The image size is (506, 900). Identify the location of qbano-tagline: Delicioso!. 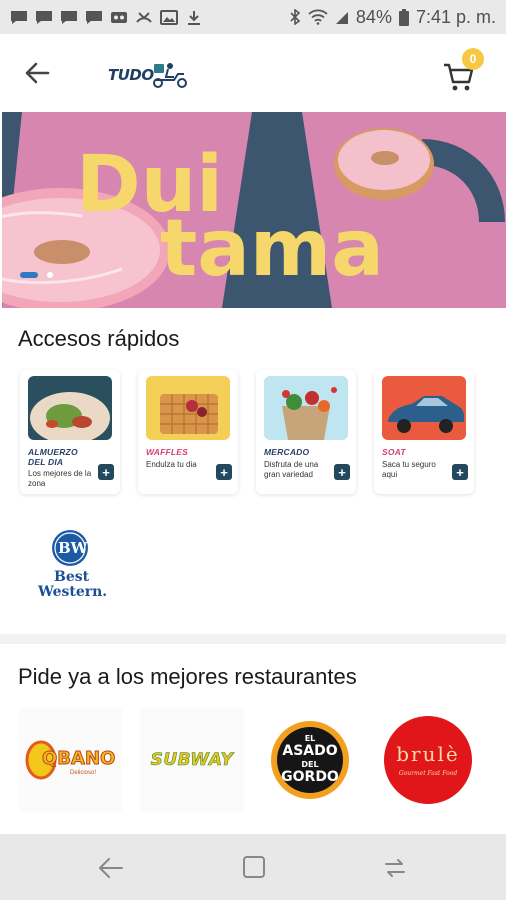
(83, 773).